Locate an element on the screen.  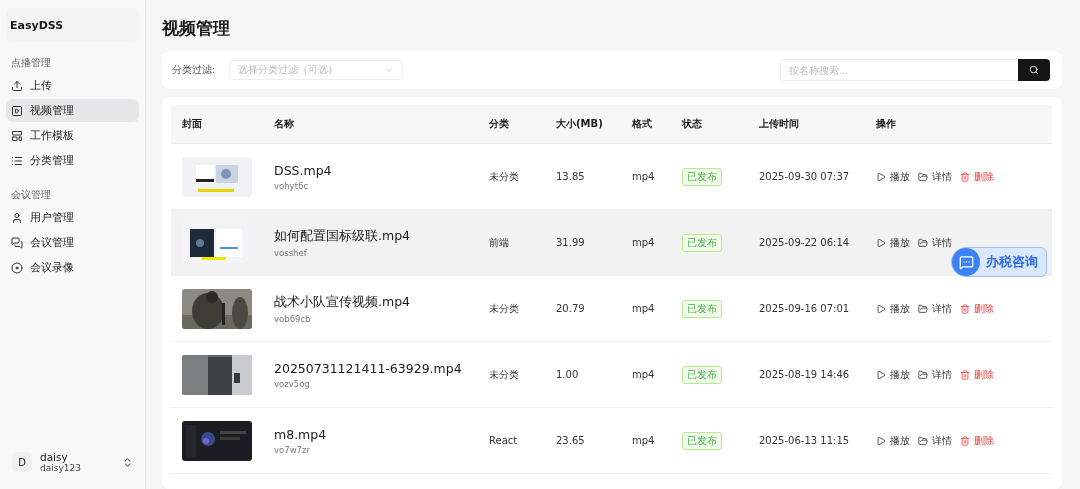
size-cell-text: 1.00 is located at coordinates (568, 374).